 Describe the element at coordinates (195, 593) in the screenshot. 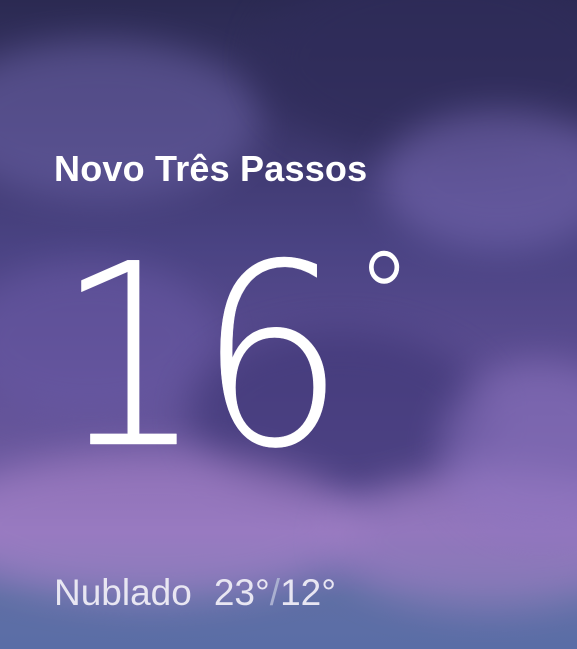

I see `weather-summary: Nublado 23°/12°` at that location.